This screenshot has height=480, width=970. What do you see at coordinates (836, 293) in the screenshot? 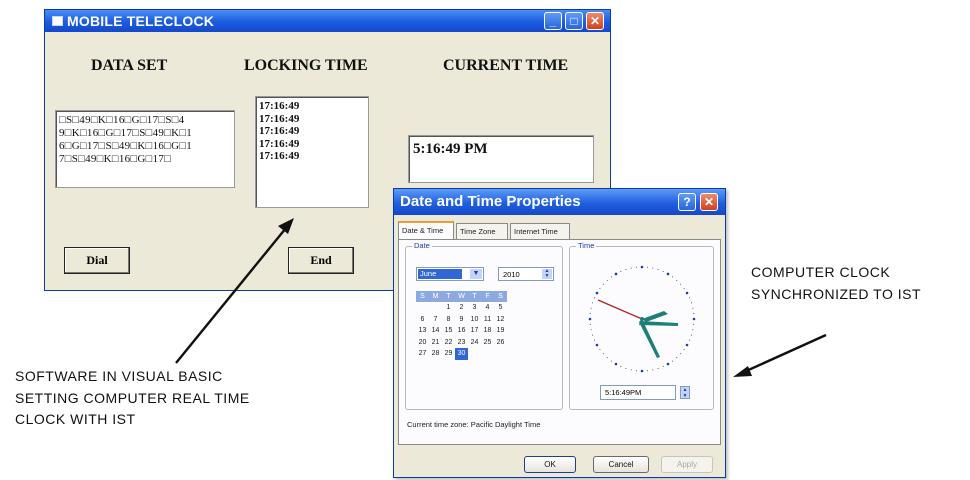
I see `right-annotation-line: SYNCHRONIZED TO IST` at bounding box center [836, 293].